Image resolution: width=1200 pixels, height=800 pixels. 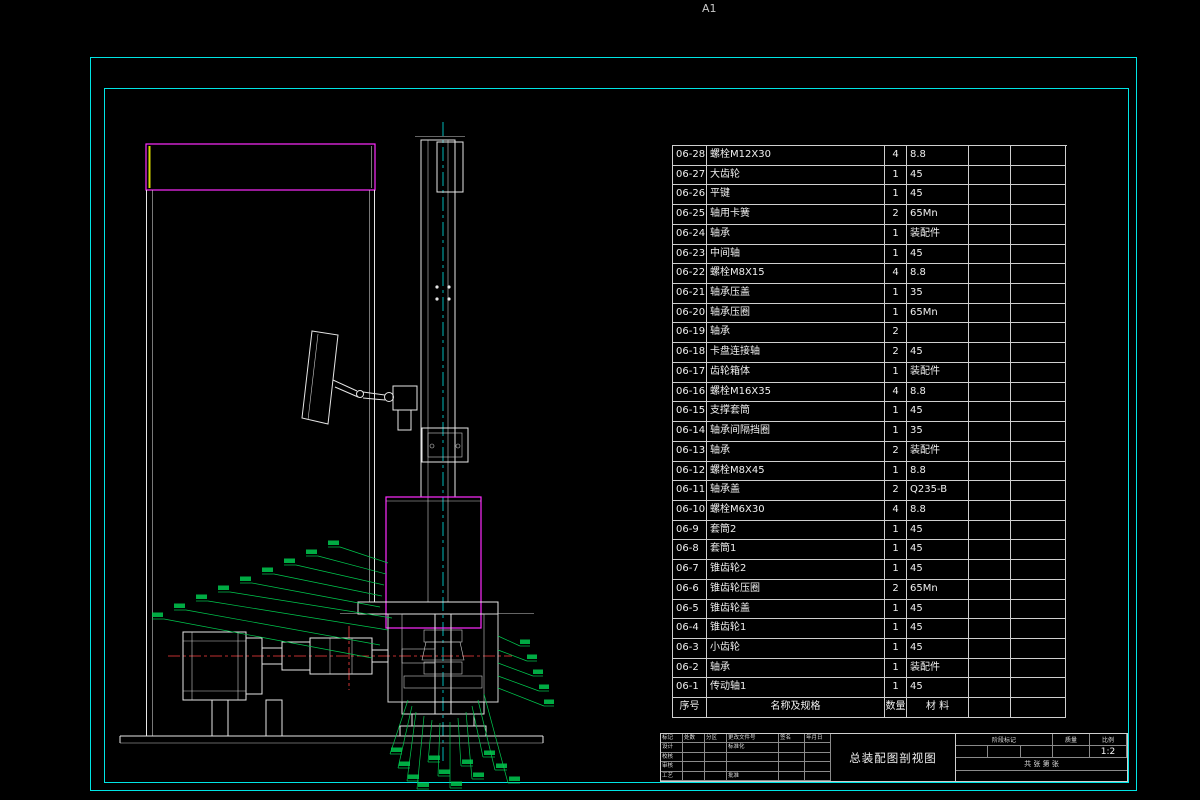 What do you see at coordinates (870, 609) in the screenshot?
I see `bom-row: 06-5 锥齿轮盖 1 45` at bounding box center [870, 609].